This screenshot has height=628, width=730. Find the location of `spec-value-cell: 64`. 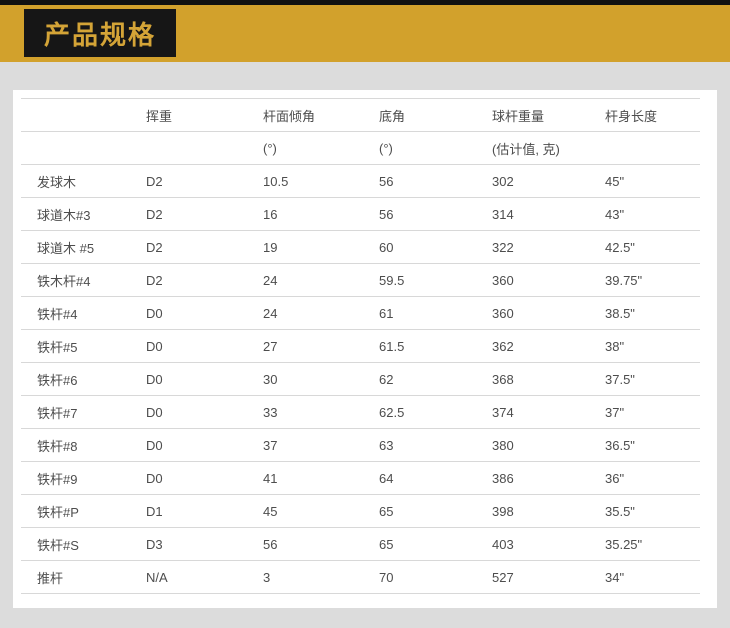

spec-value-cell: 64 is located at coordinates (419, 478).